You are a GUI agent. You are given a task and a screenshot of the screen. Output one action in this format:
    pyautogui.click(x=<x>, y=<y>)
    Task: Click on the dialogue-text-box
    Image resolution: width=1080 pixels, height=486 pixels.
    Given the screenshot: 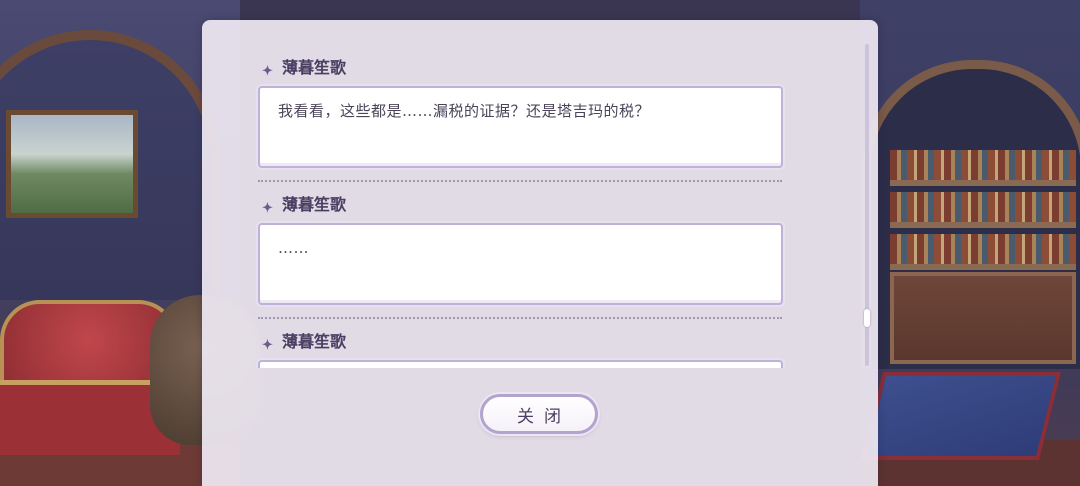 What is the action you would take?
    pyautogui.click(x=520, y=364)
    